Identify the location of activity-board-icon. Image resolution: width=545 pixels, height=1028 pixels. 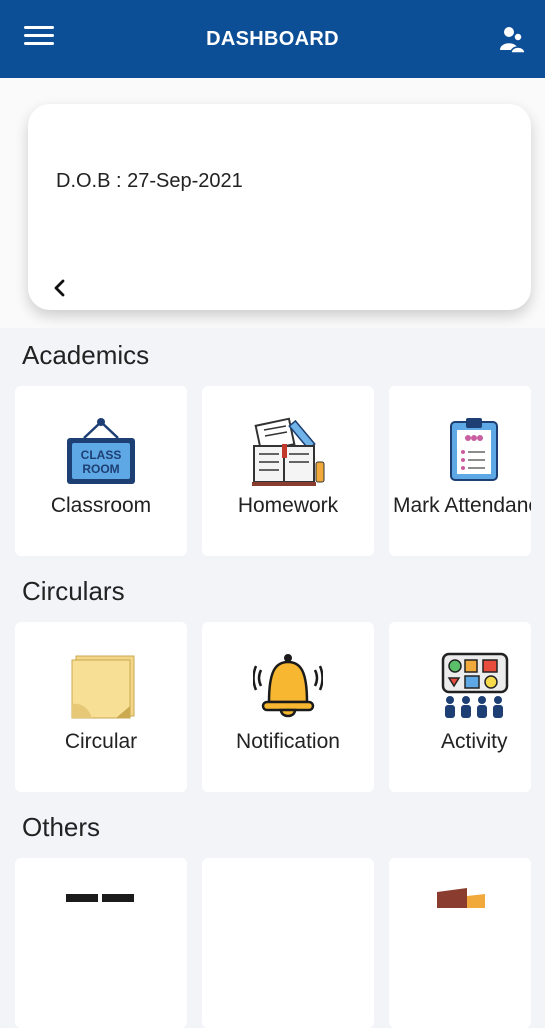
(475, 685).